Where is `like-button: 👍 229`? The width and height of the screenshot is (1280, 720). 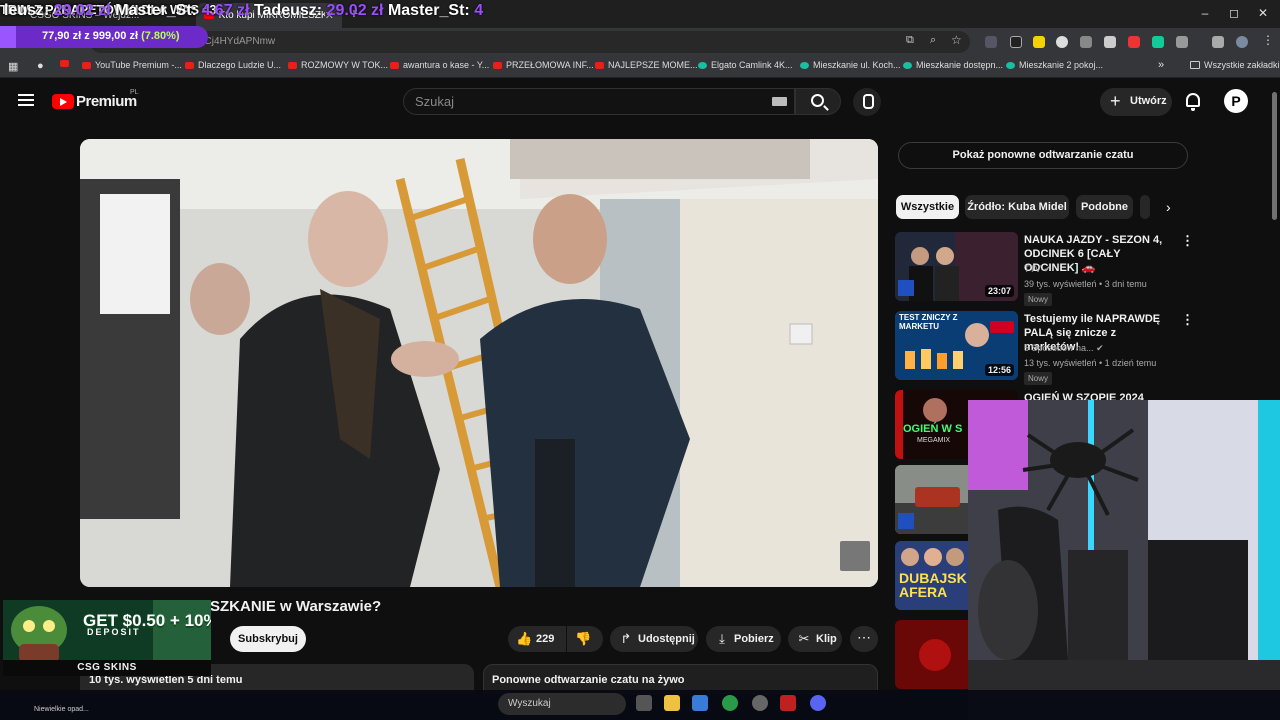 like-button: 👍 229 is located at coordinates (537, 639).